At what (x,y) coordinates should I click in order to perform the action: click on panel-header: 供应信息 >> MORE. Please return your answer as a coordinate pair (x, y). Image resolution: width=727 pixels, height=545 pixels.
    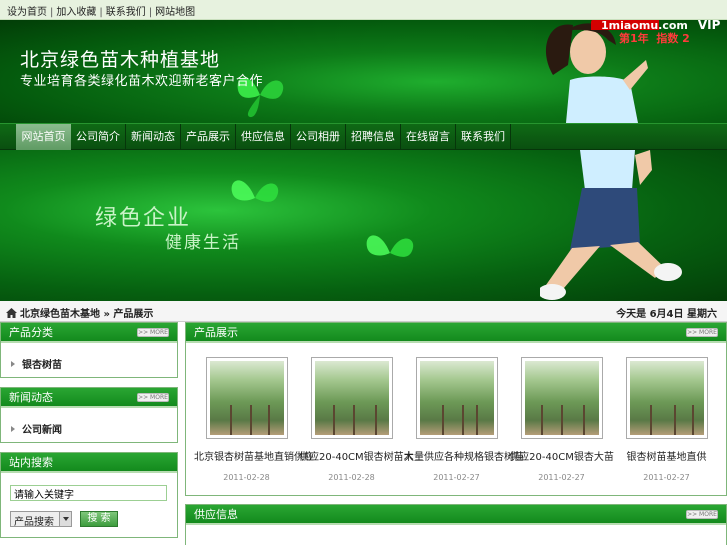
    Looking at the image, I should click on (456, 515).